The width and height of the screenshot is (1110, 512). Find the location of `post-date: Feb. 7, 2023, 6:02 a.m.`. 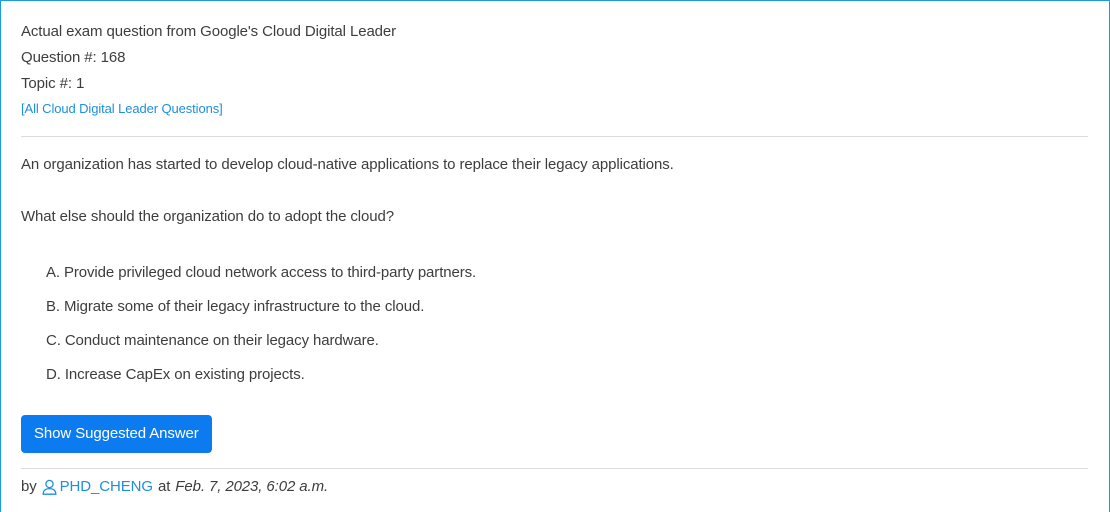

post-date: Feb. 7, 2023, 6:02 a.m. is located at coordinates (252, 486).